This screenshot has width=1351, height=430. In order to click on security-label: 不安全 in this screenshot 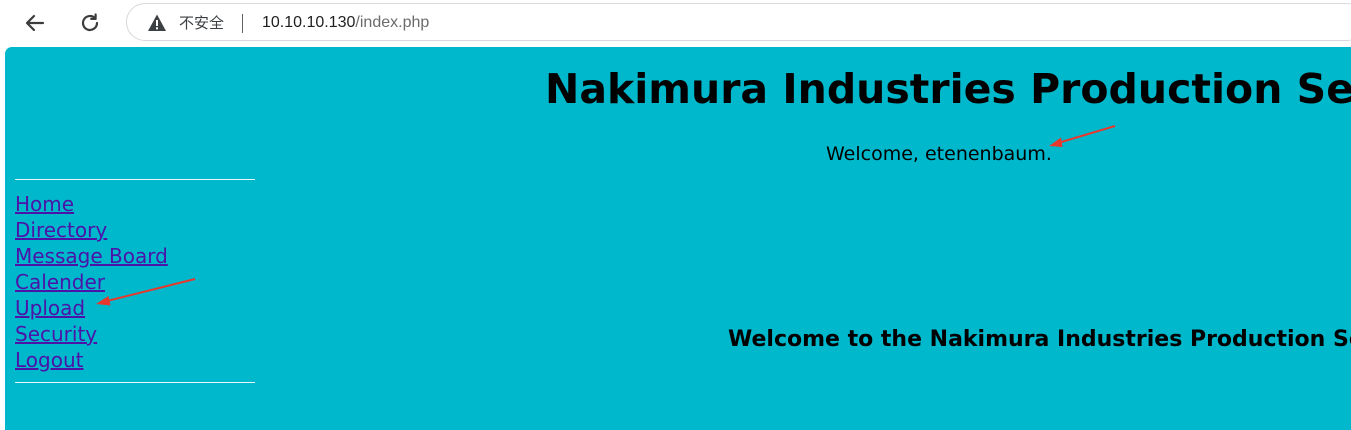, I will do `click(201, 23)`.